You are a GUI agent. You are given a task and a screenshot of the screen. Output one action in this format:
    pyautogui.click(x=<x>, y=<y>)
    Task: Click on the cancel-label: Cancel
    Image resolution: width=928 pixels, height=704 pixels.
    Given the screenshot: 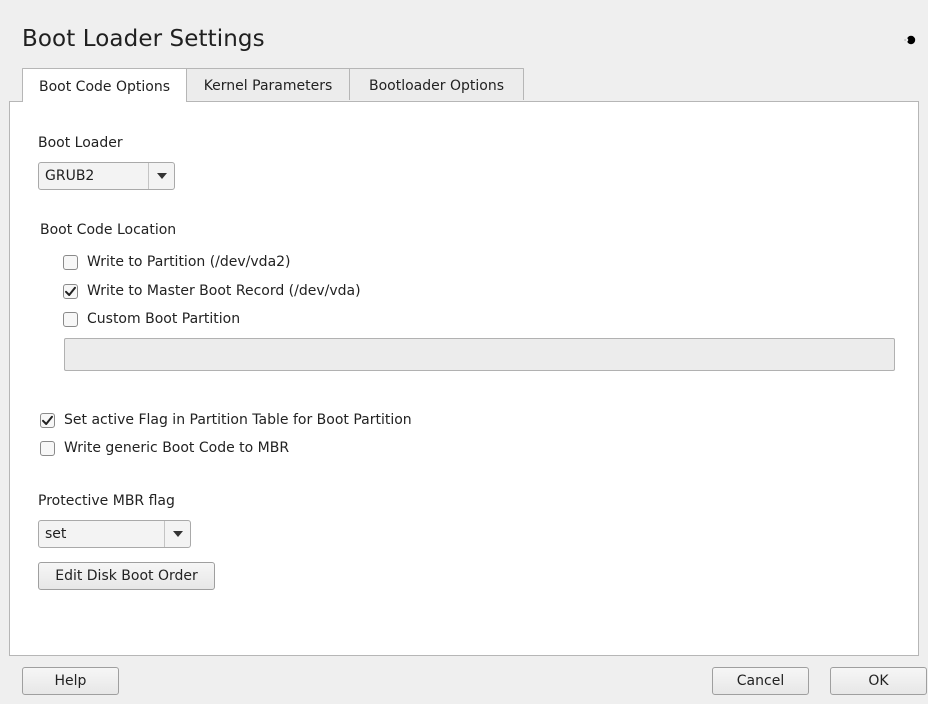 What is the action you would take?
    pyautogui.click(x=760, y=681)
    